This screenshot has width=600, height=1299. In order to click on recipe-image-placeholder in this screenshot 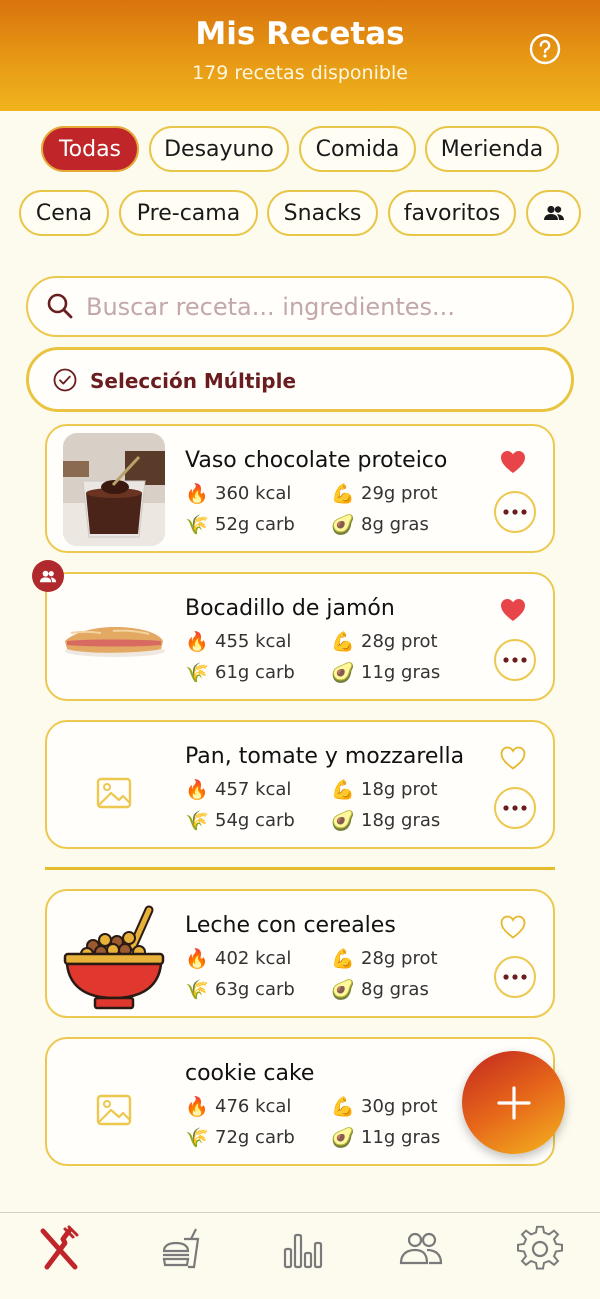, I will do `click(114, 1102)`.